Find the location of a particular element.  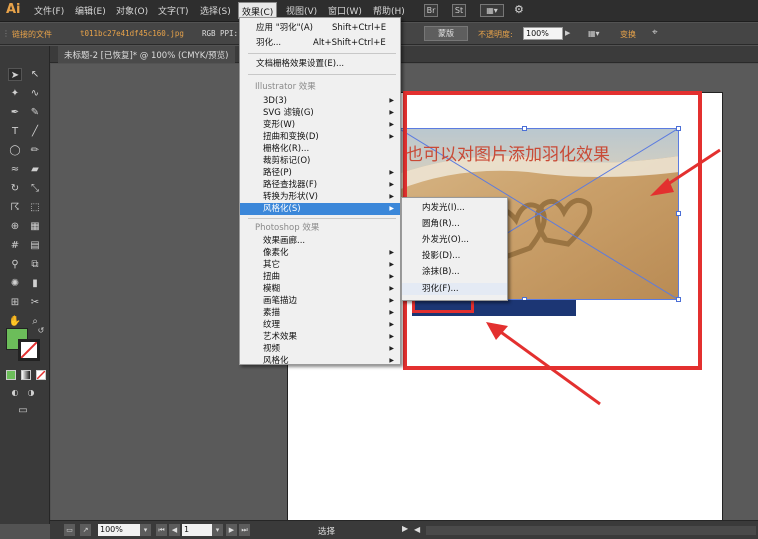

stroke-swatch is located at coordinates (29, 350).